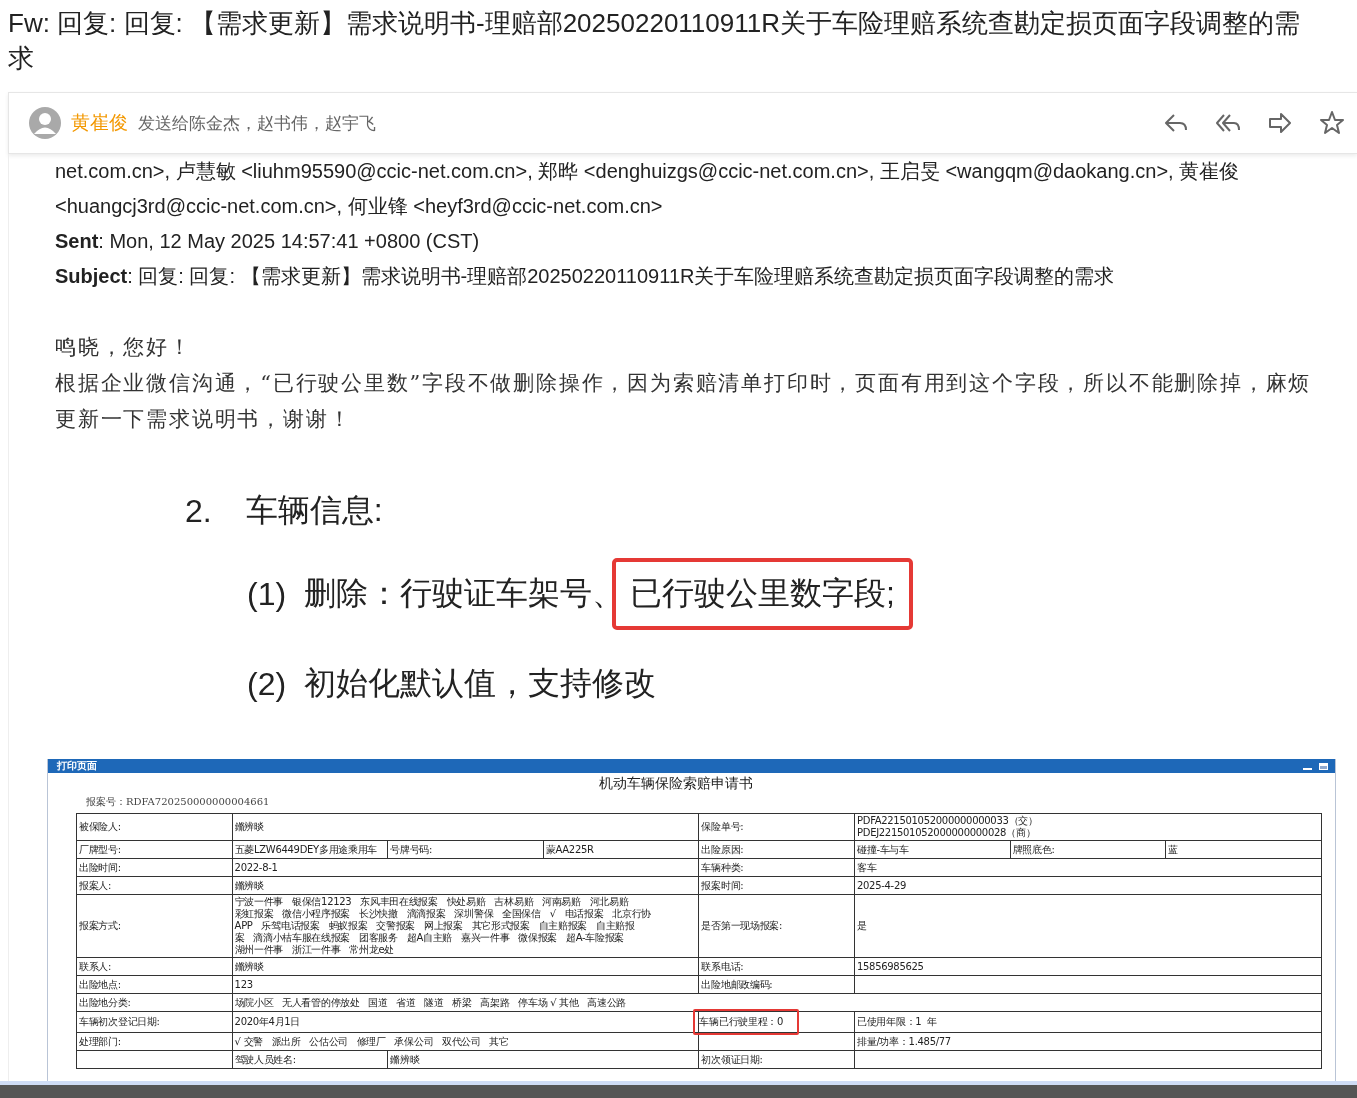  What do you see at coordinates (105, 1002) in the screenshot?
I see `cell-text: 出险地分类:` at bounding box center [105, 1002].